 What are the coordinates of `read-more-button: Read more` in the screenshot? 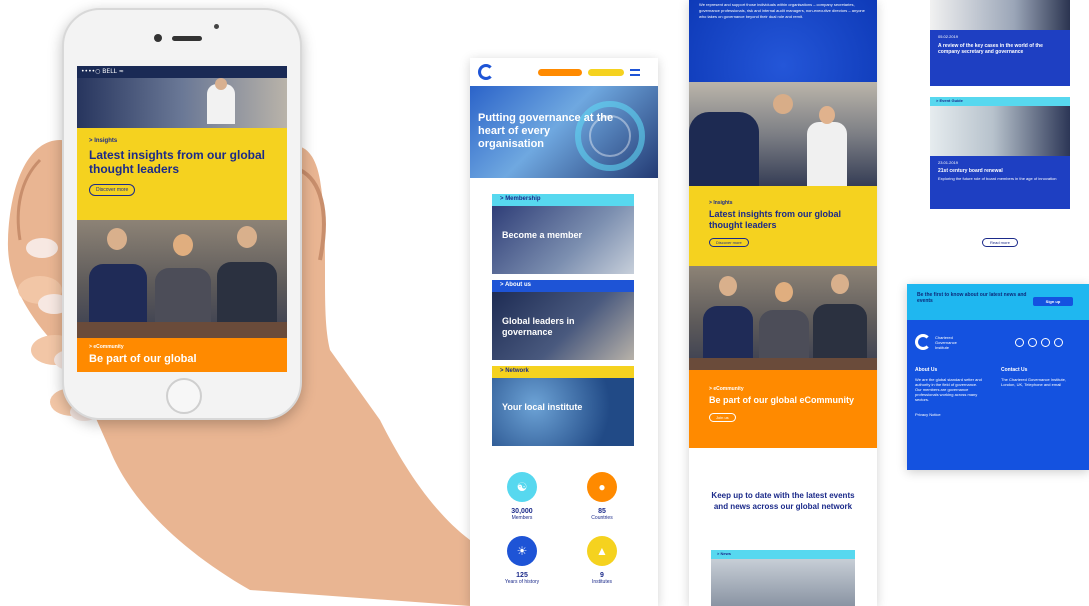 It's located at (1000, 242).